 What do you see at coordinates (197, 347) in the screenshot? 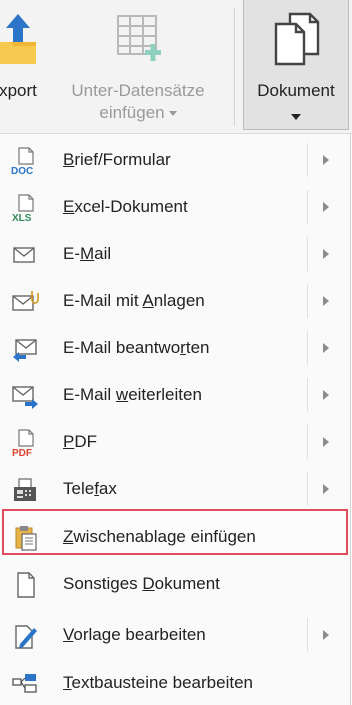
I see `label-part: ten` at bounding box center [197, 347].